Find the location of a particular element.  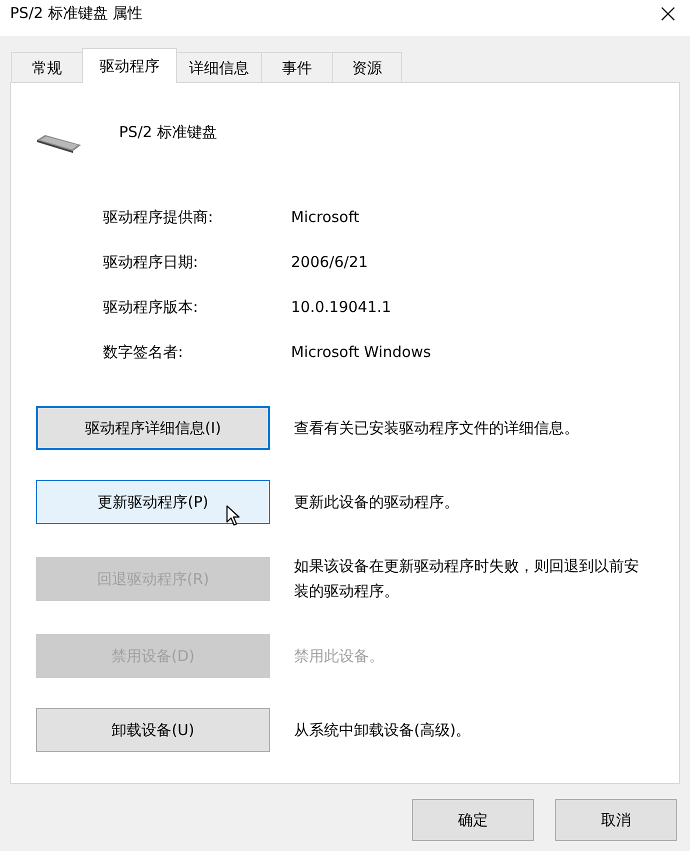

property-label: 数字签名者: is located at coordinates (143, 352).